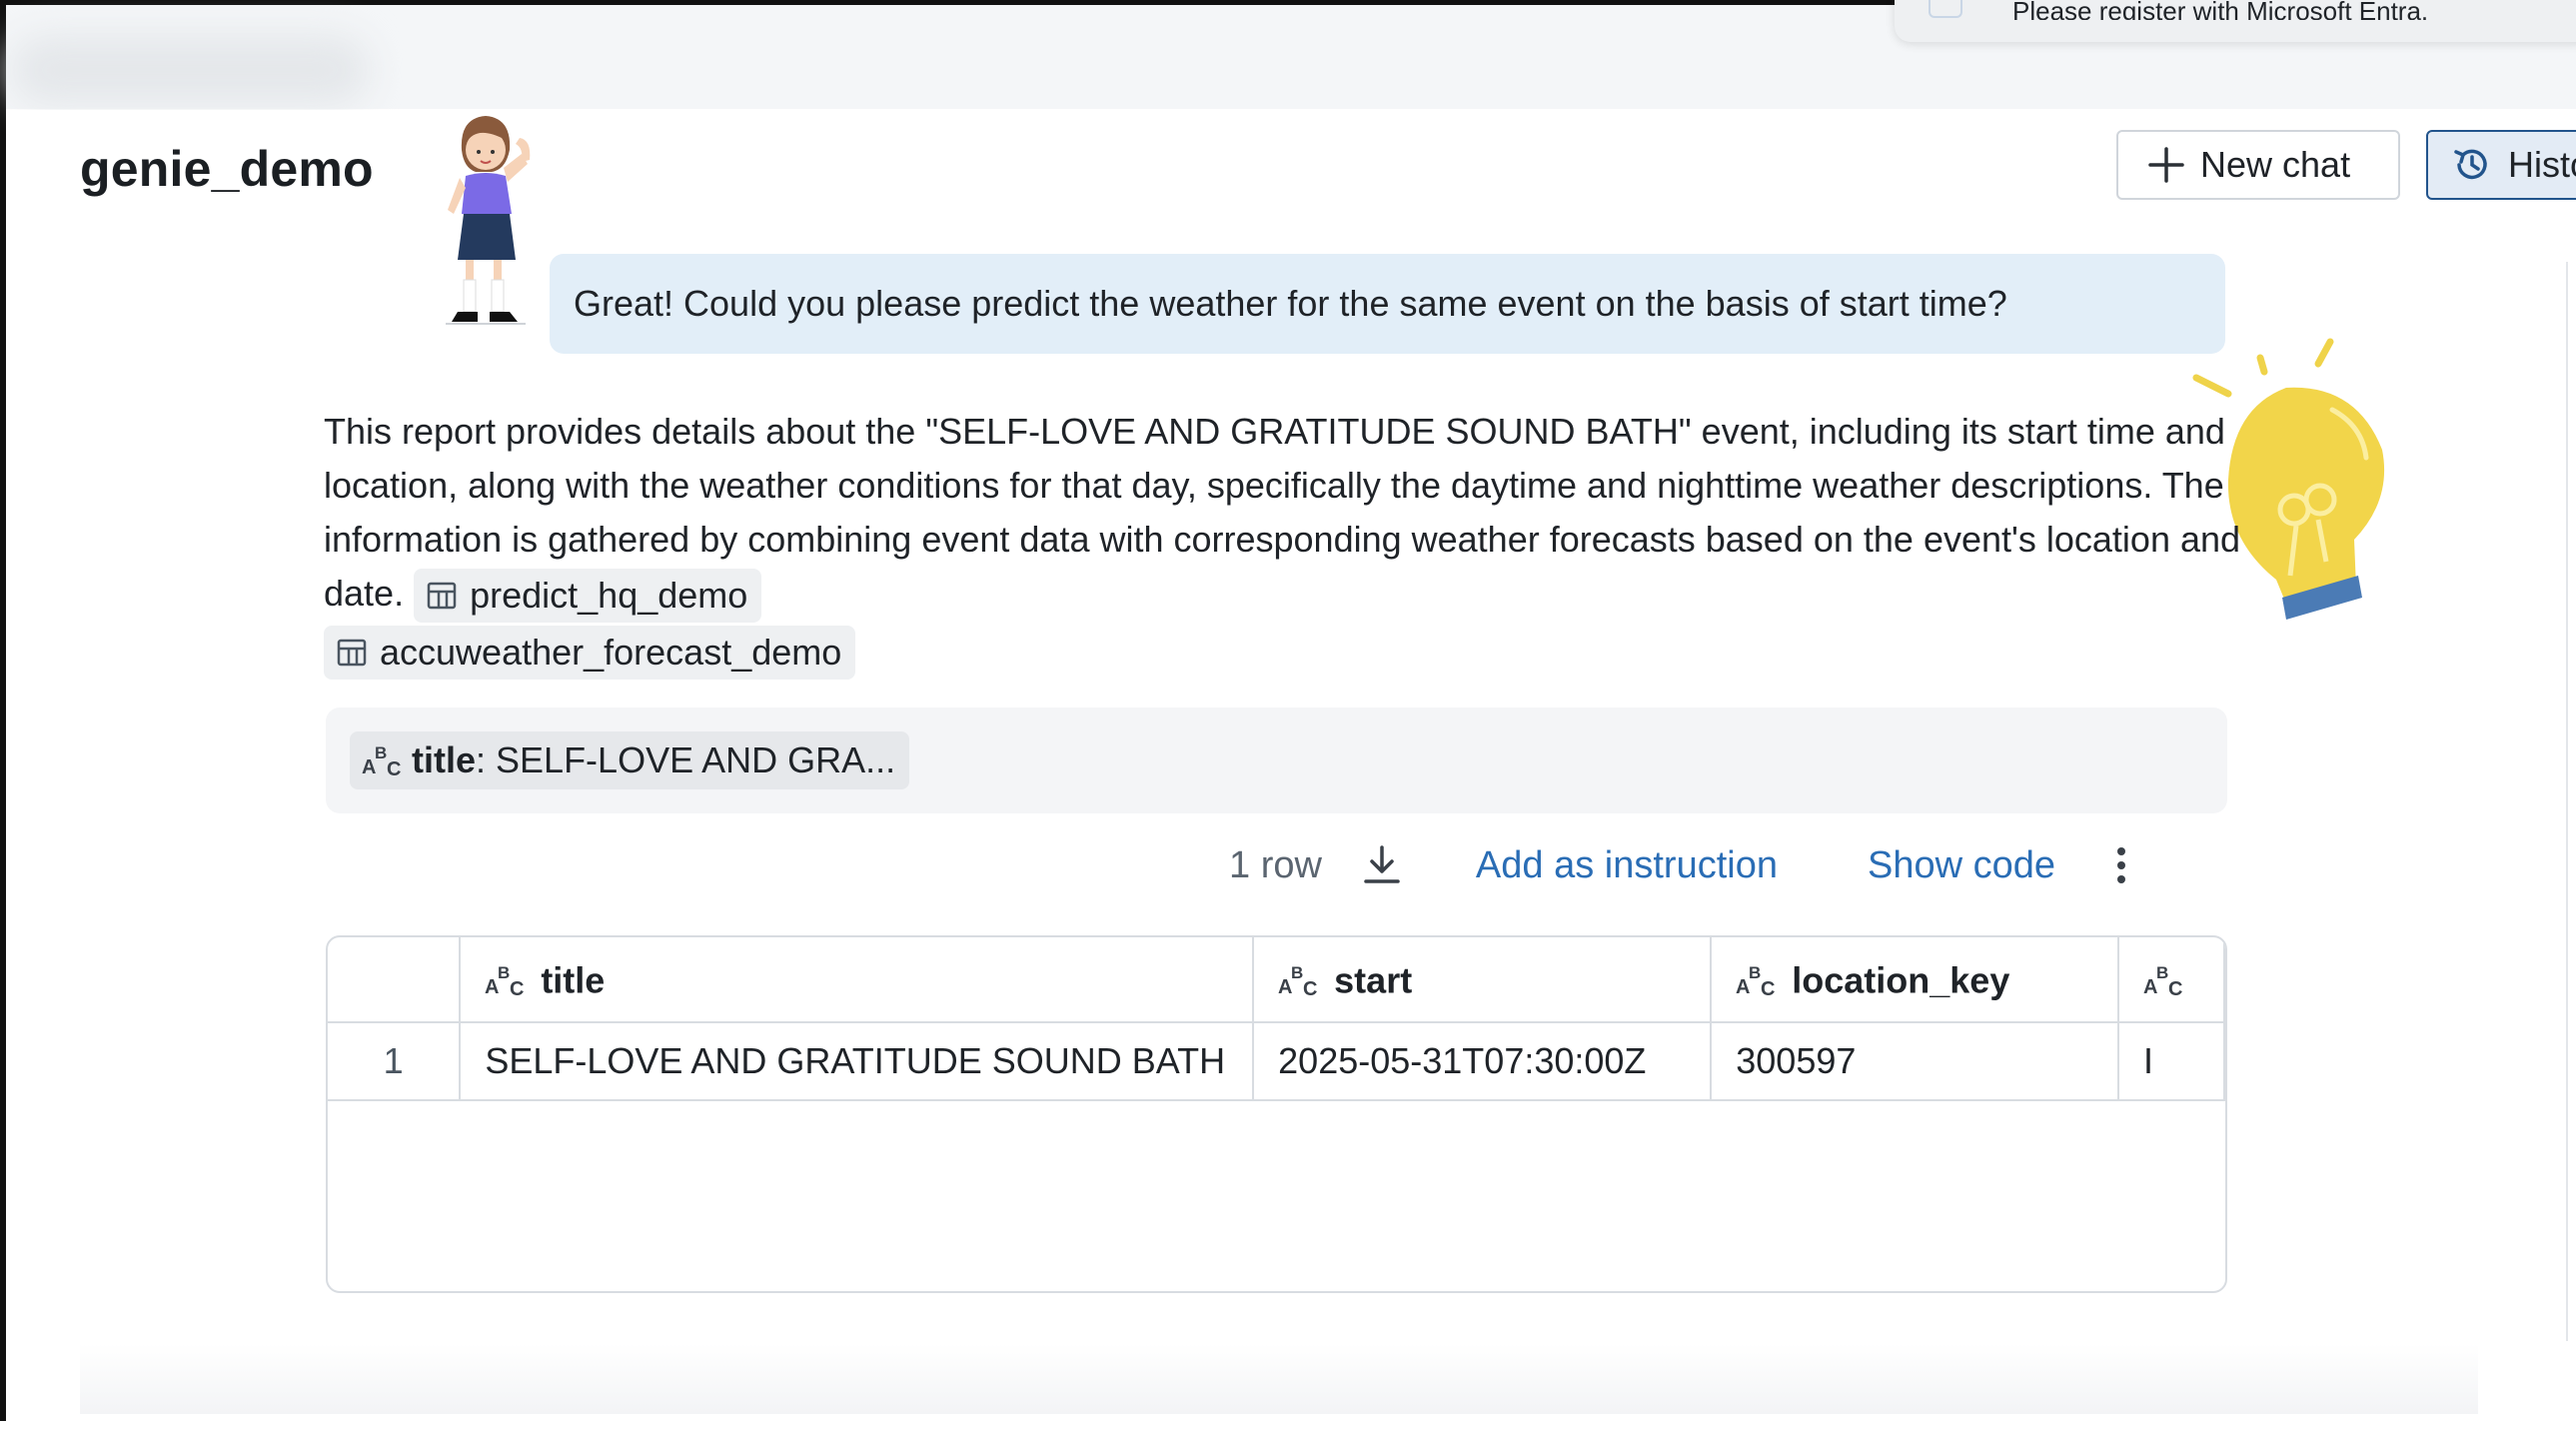 The width and height of the screenshot is (2576, 1429). Describe the element at coordinates (190, 70) in the screenshot. I see `blurred-background-element` at that location.